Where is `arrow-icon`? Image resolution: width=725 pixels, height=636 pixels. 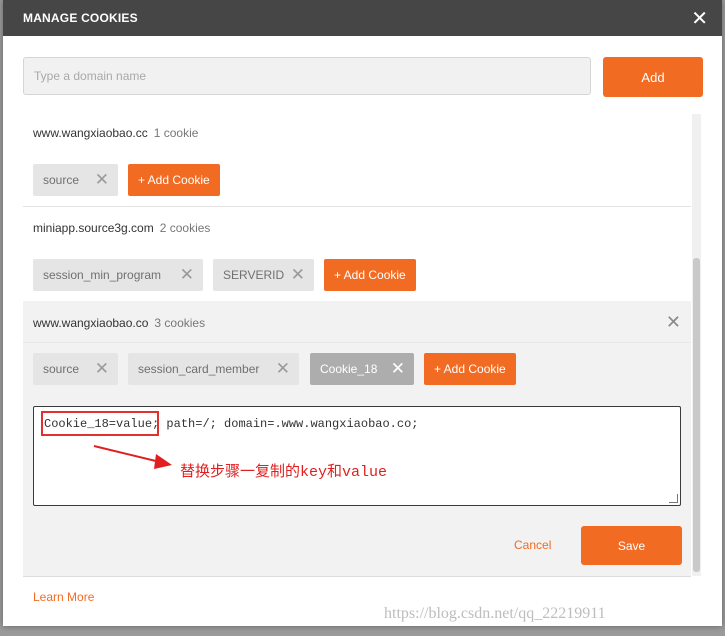
arrow-icon is located at coordinates (132, 457).